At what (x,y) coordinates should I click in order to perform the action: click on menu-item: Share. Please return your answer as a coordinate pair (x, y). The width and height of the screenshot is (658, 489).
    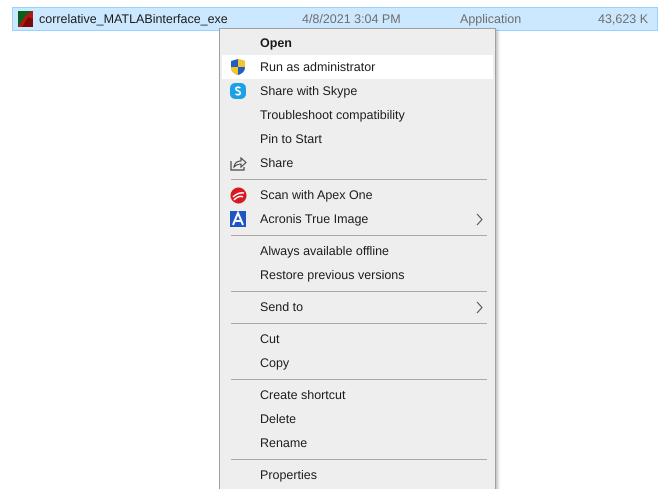
    Looking at the image, I should click on (357, 163).